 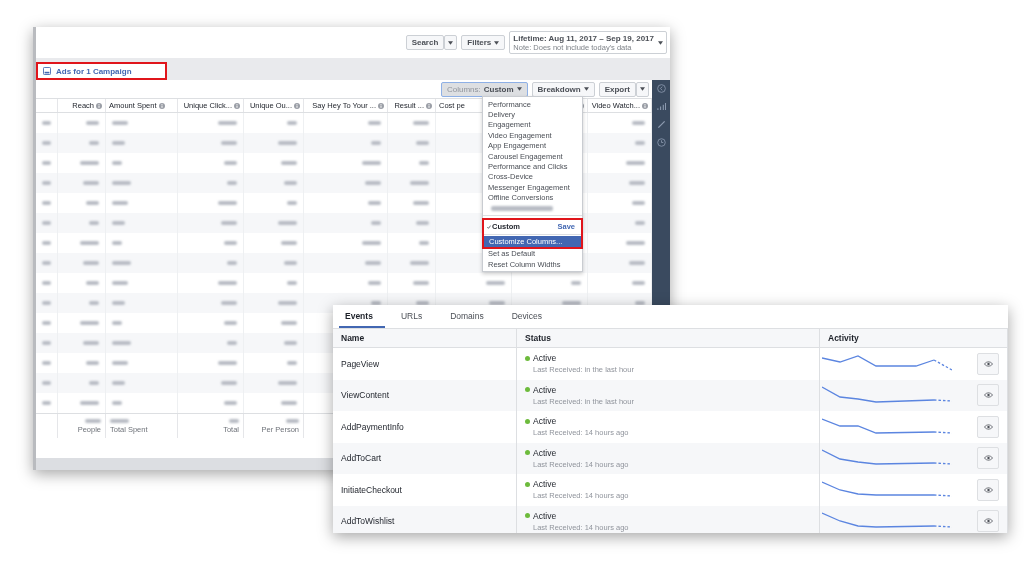 I want to click on event-name: AddPaymentInfo, so click(x=372, y=426).